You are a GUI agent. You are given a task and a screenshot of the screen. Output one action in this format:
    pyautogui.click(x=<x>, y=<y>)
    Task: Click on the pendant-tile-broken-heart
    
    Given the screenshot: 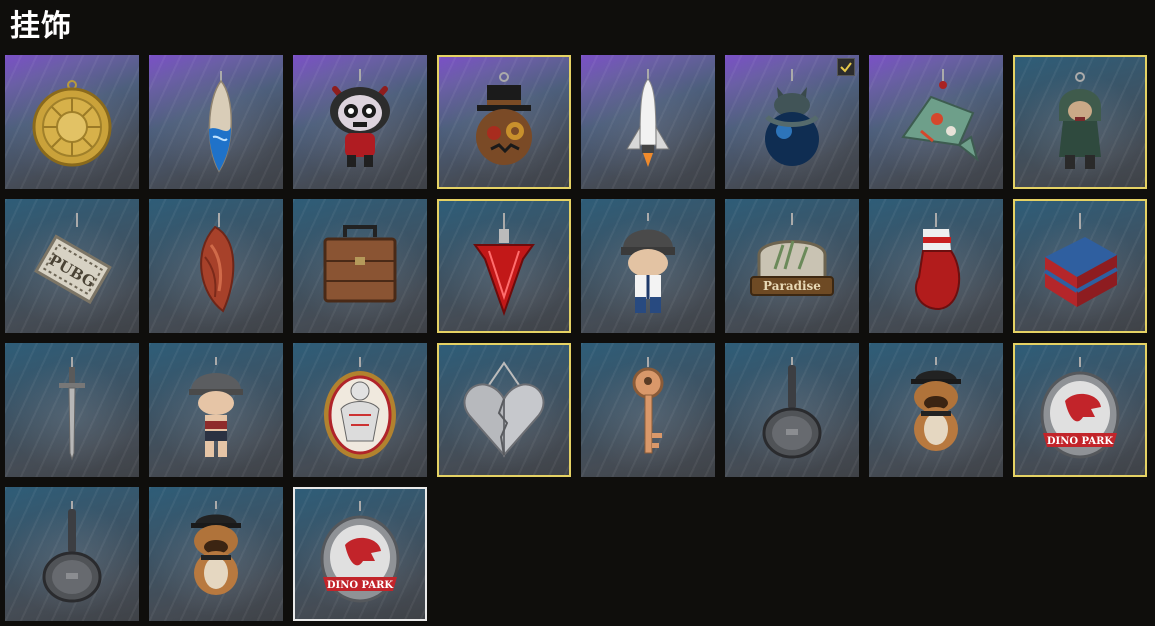 What is the action you would take?
    pyautogui.click(x=504, y=410)
    